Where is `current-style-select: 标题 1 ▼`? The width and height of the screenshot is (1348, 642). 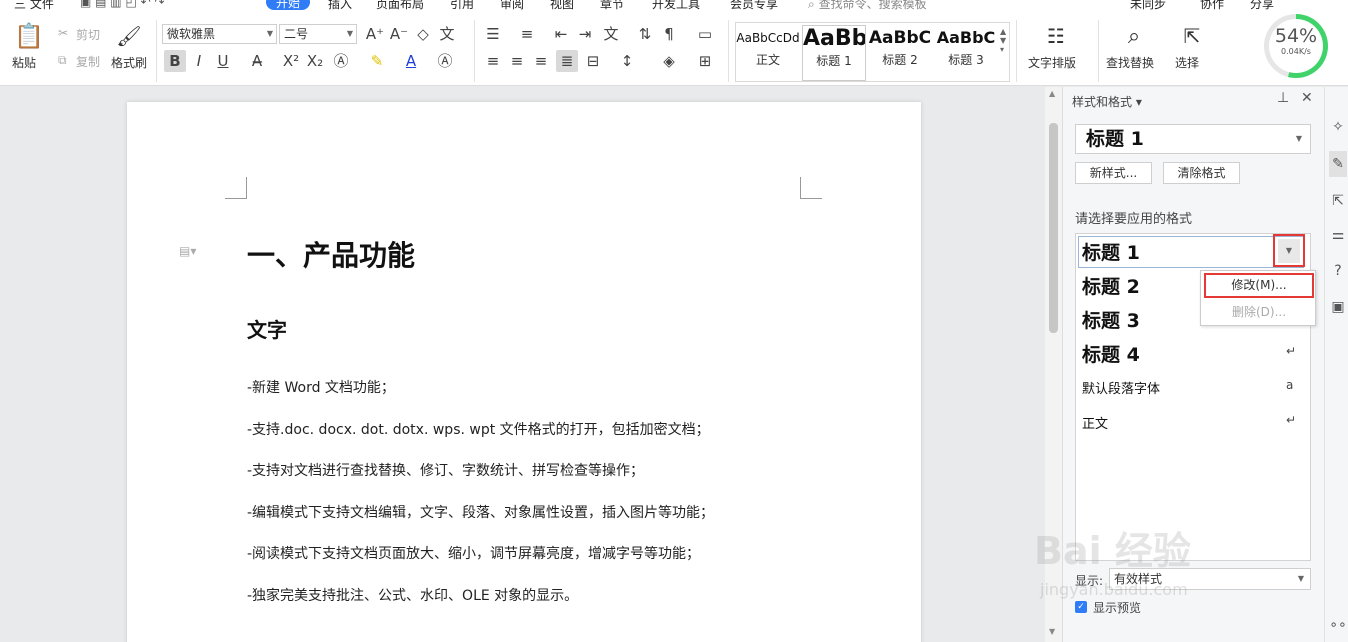 current-style-select: 标题 1 ▼ is located at coordinates (1193, 139).